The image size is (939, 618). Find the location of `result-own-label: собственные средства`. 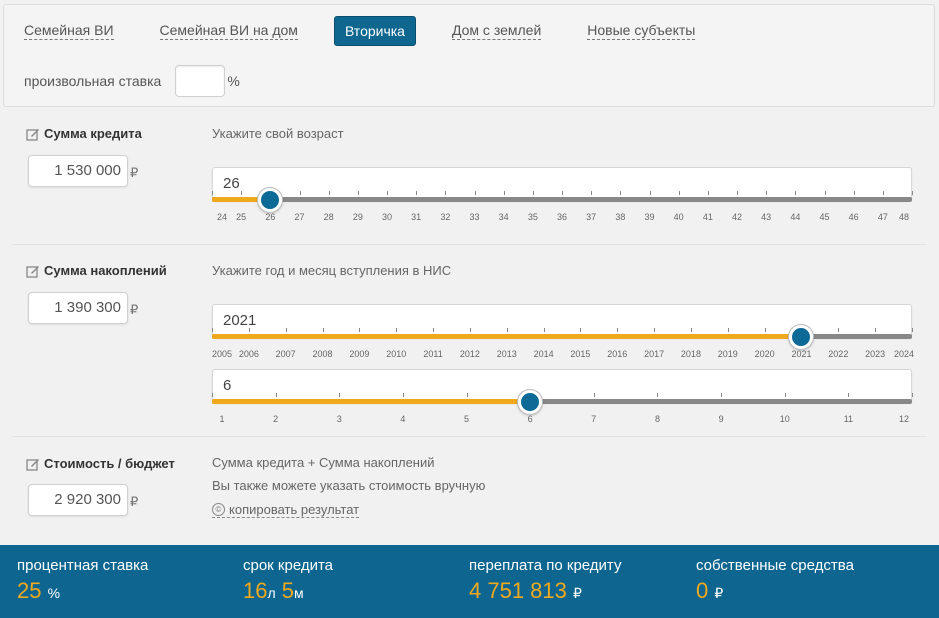

result-own-label: собственные средства is located at coordinates (775, 565).